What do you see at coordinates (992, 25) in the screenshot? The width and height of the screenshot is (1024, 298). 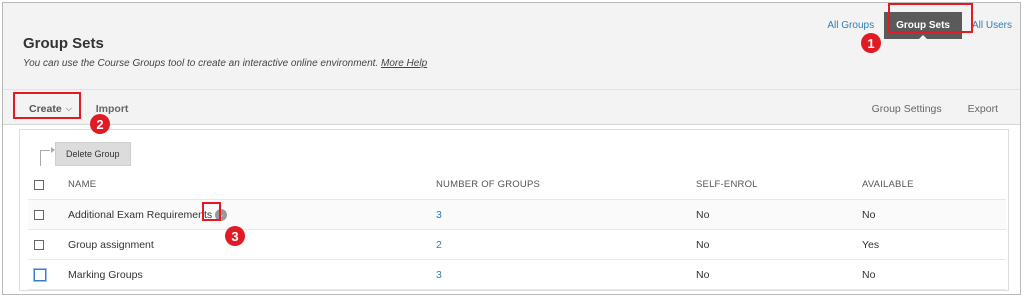 I see `all-users-link: All Users` at bounding box center [992, 25].